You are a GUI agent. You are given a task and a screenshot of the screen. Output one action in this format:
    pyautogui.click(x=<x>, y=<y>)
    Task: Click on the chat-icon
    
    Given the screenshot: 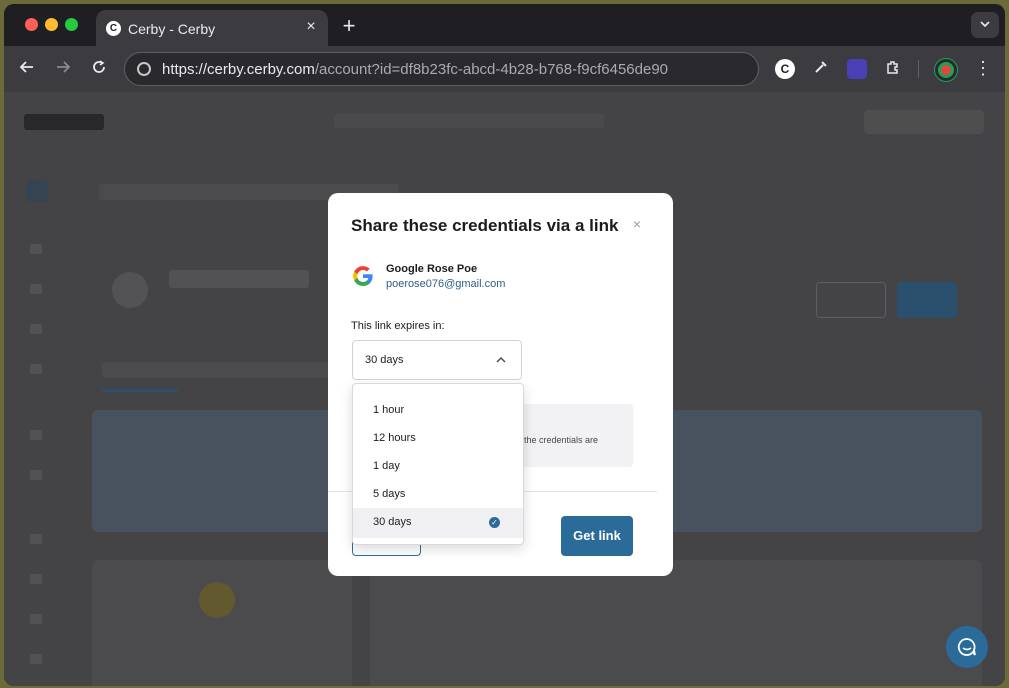 What is the action you would take?
    pyautogui.click(x=966, y=647)
    